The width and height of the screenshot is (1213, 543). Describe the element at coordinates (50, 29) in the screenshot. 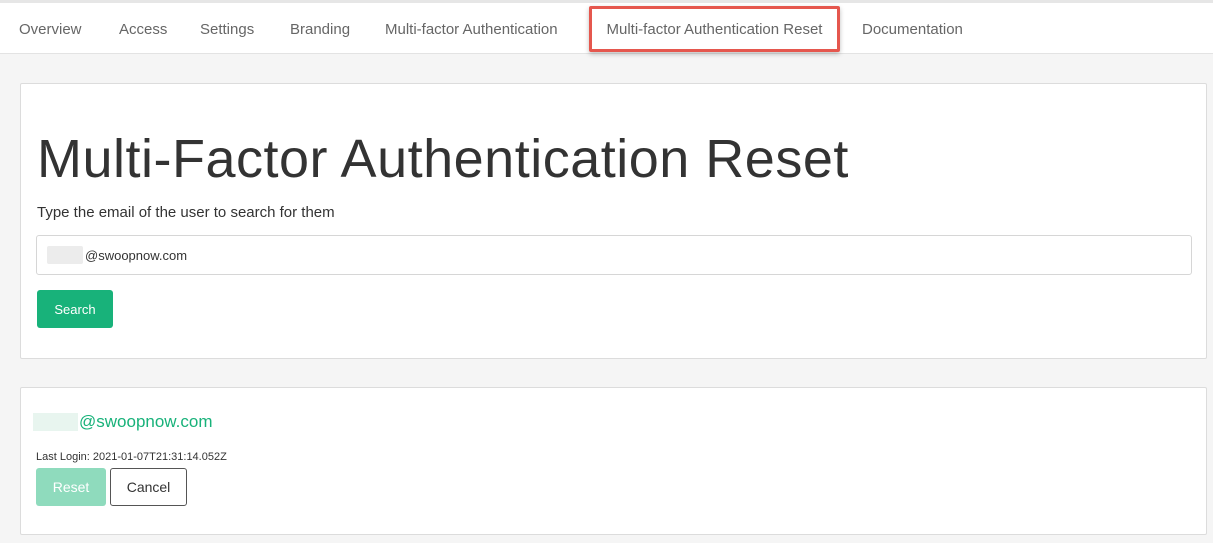

I see `tab-overview: Overview` at that location.